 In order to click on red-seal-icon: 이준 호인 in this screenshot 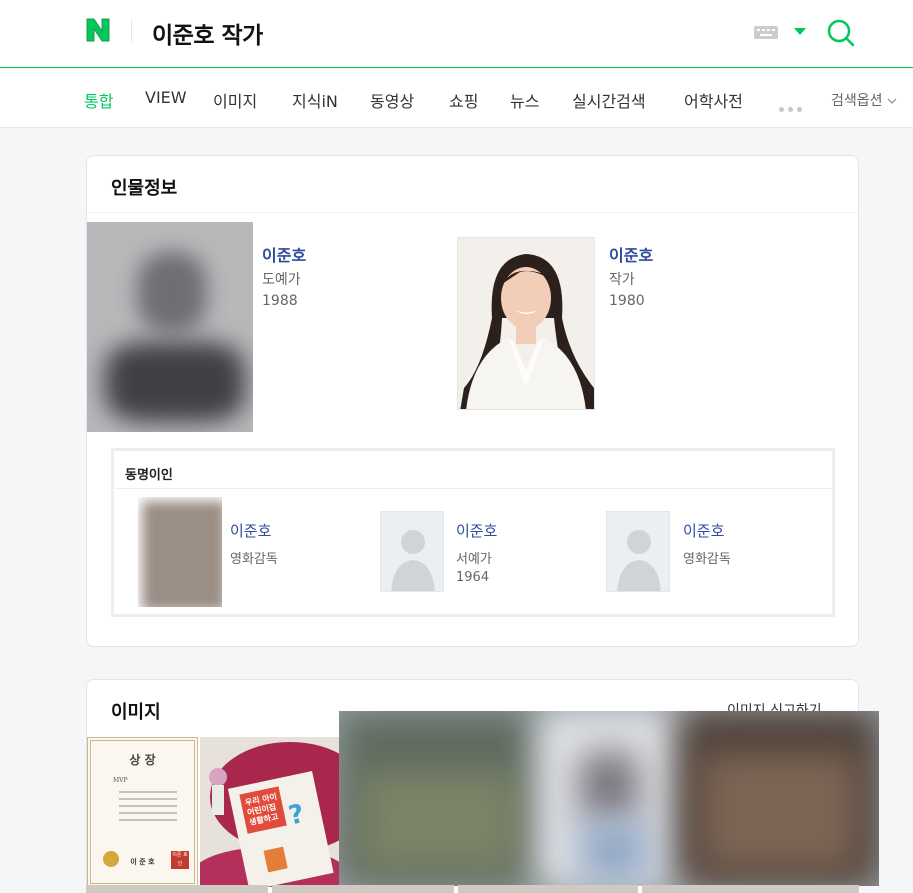, I will do `click(180, 860)`.